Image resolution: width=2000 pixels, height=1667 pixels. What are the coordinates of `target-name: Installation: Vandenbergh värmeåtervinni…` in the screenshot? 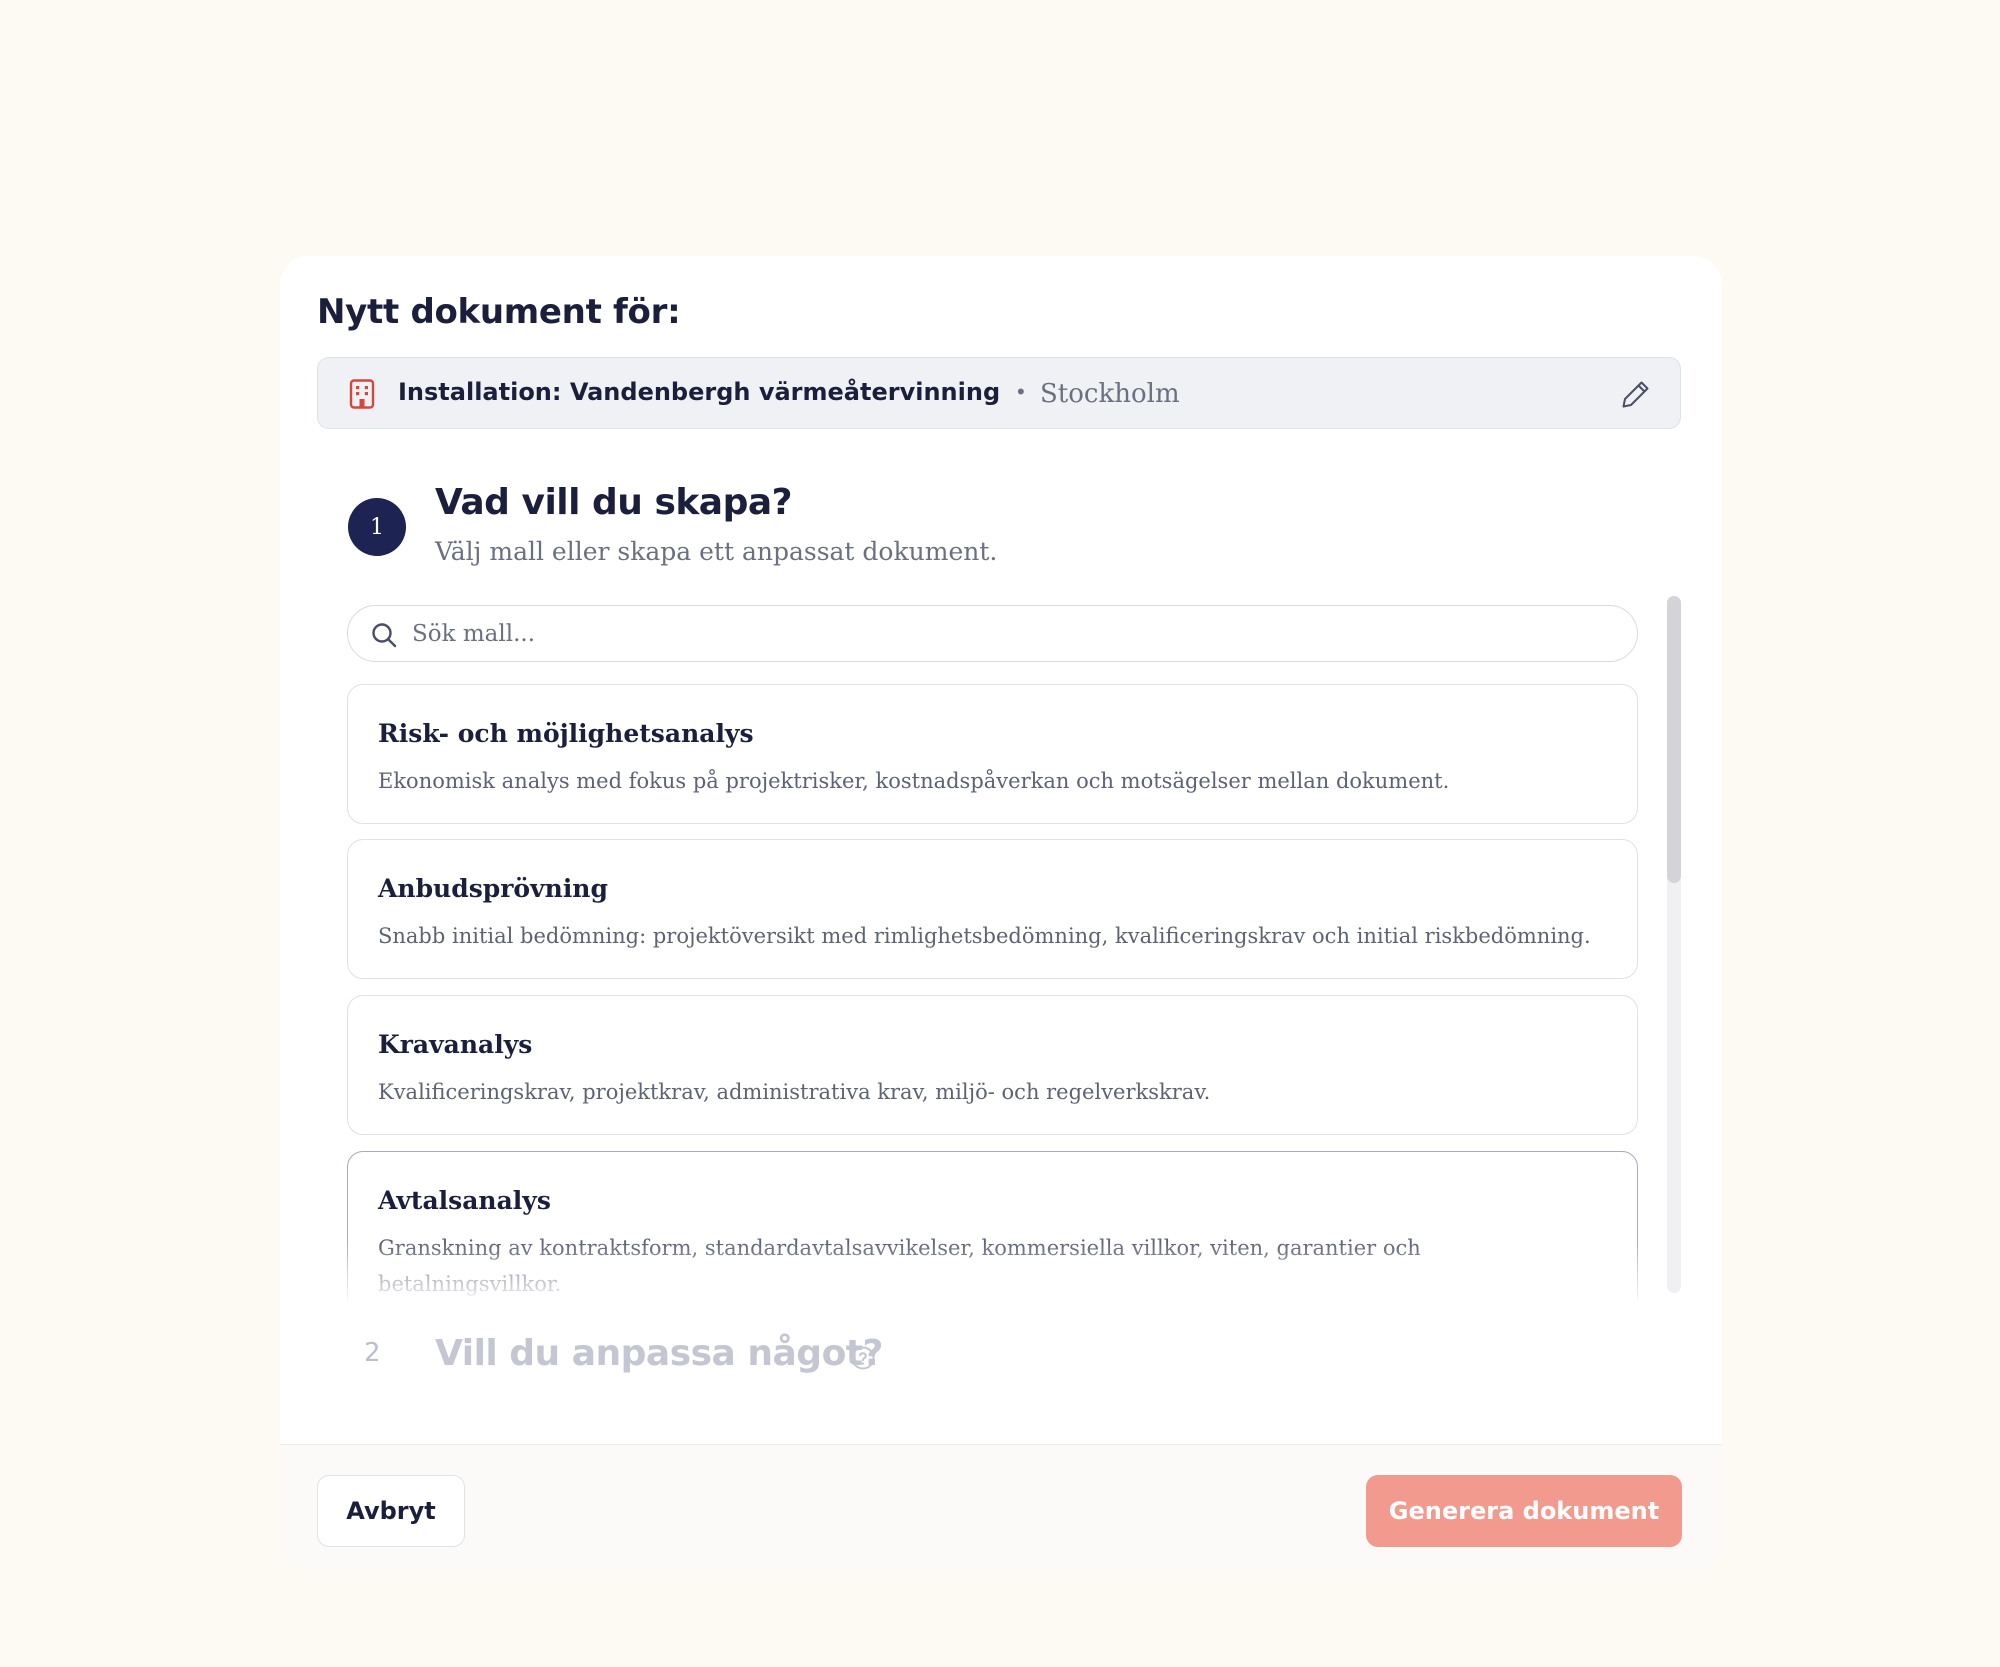 It's located at (699, 392).